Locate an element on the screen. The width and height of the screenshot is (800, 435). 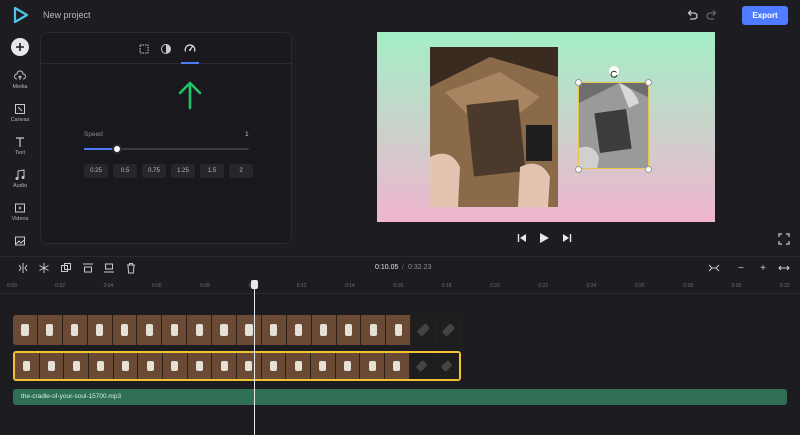
text-icon is located at coordinates (20, 142).